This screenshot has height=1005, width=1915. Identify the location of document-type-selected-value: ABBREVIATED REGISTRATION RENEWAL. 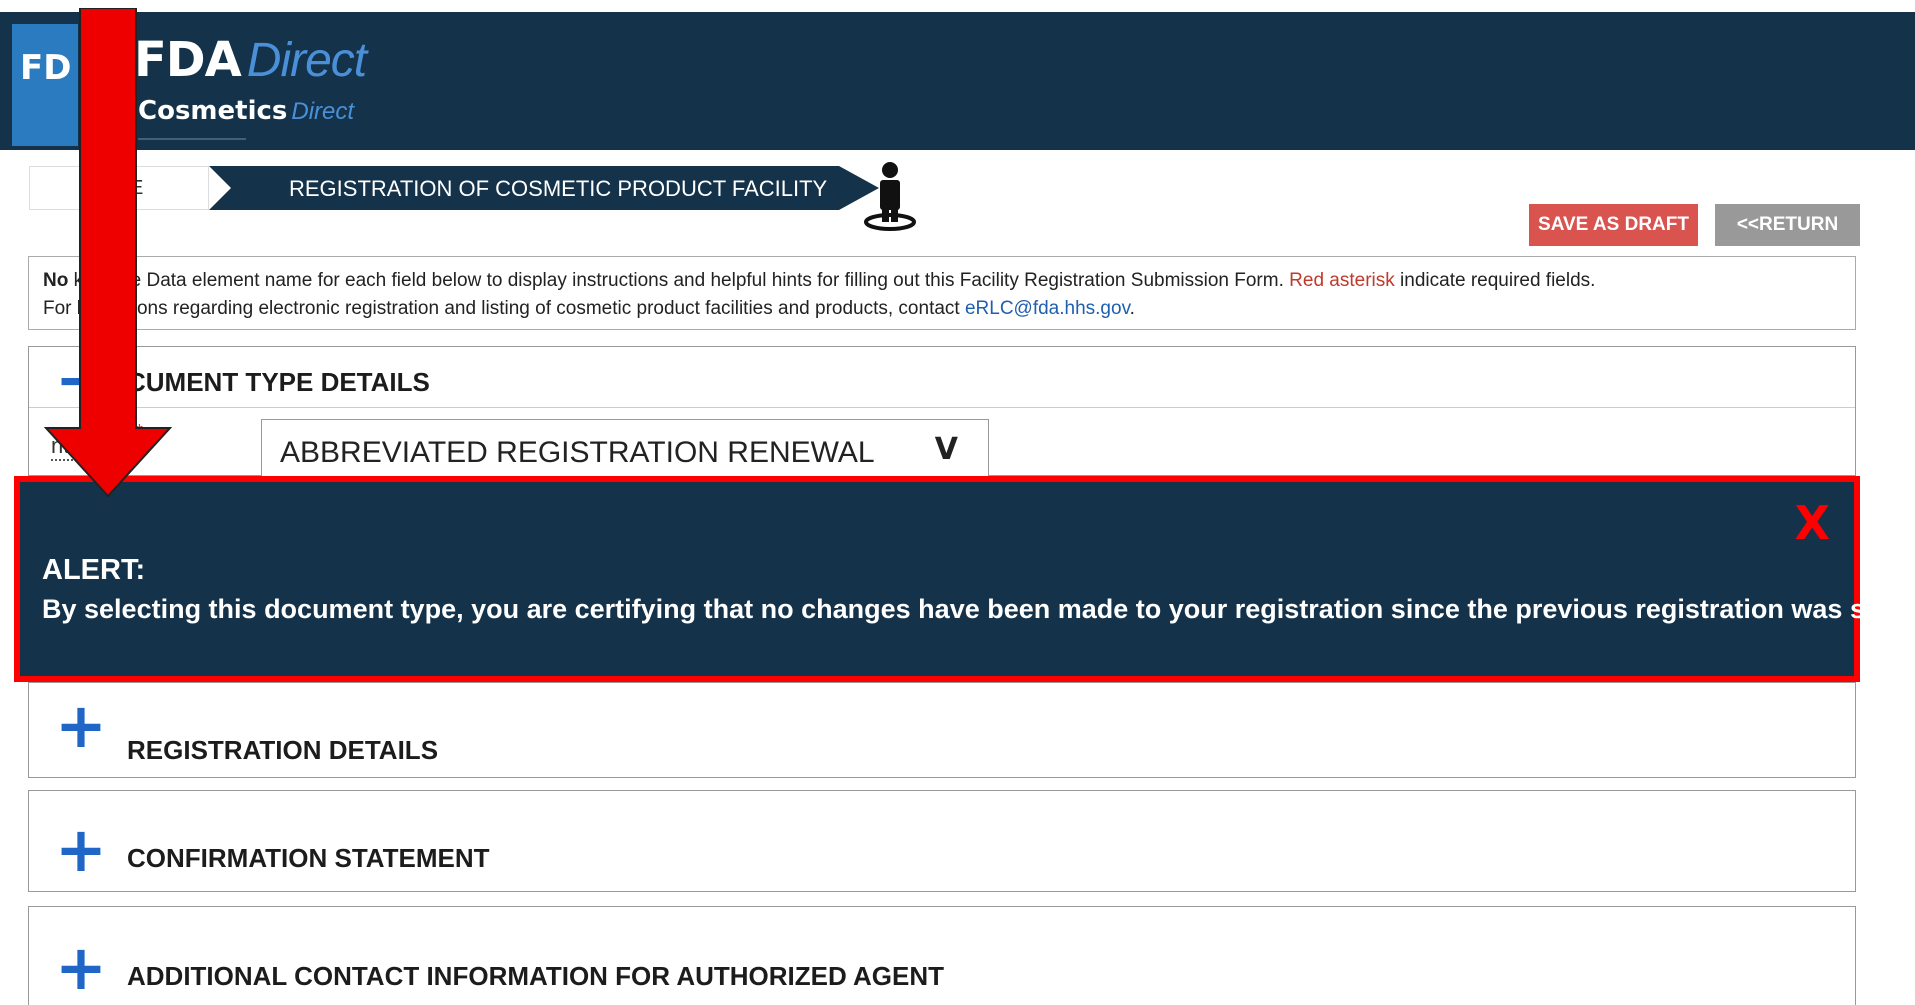
(577, 452).